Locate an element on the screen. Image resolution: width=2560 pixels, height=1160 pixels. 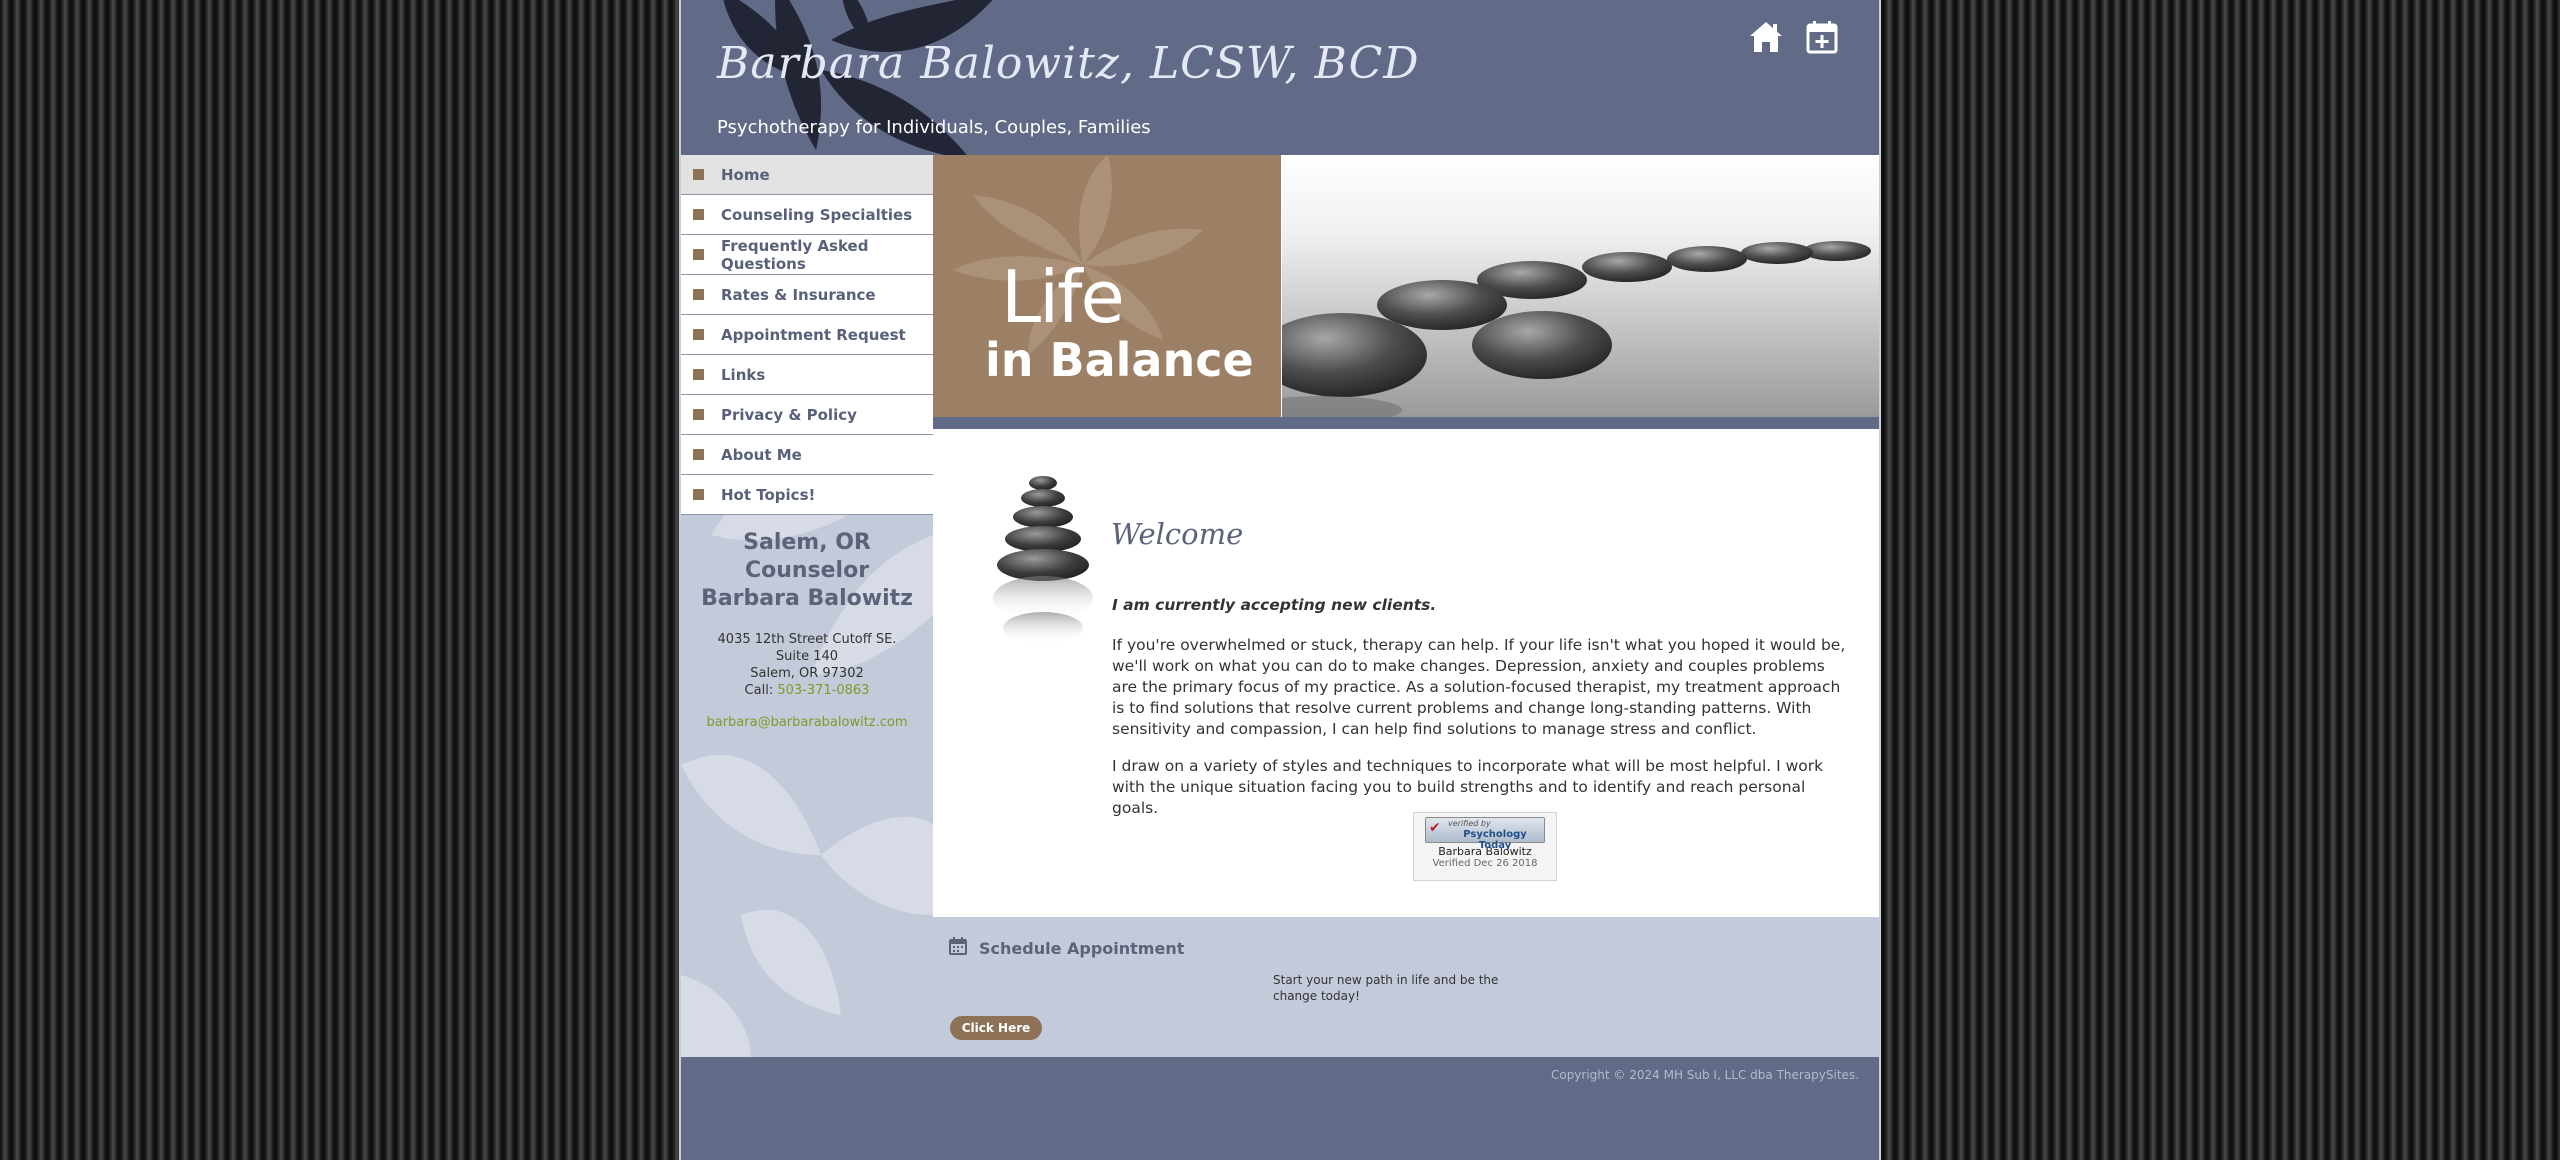
hero-banner: Life in Balance is located at coordinates (1406, 286).